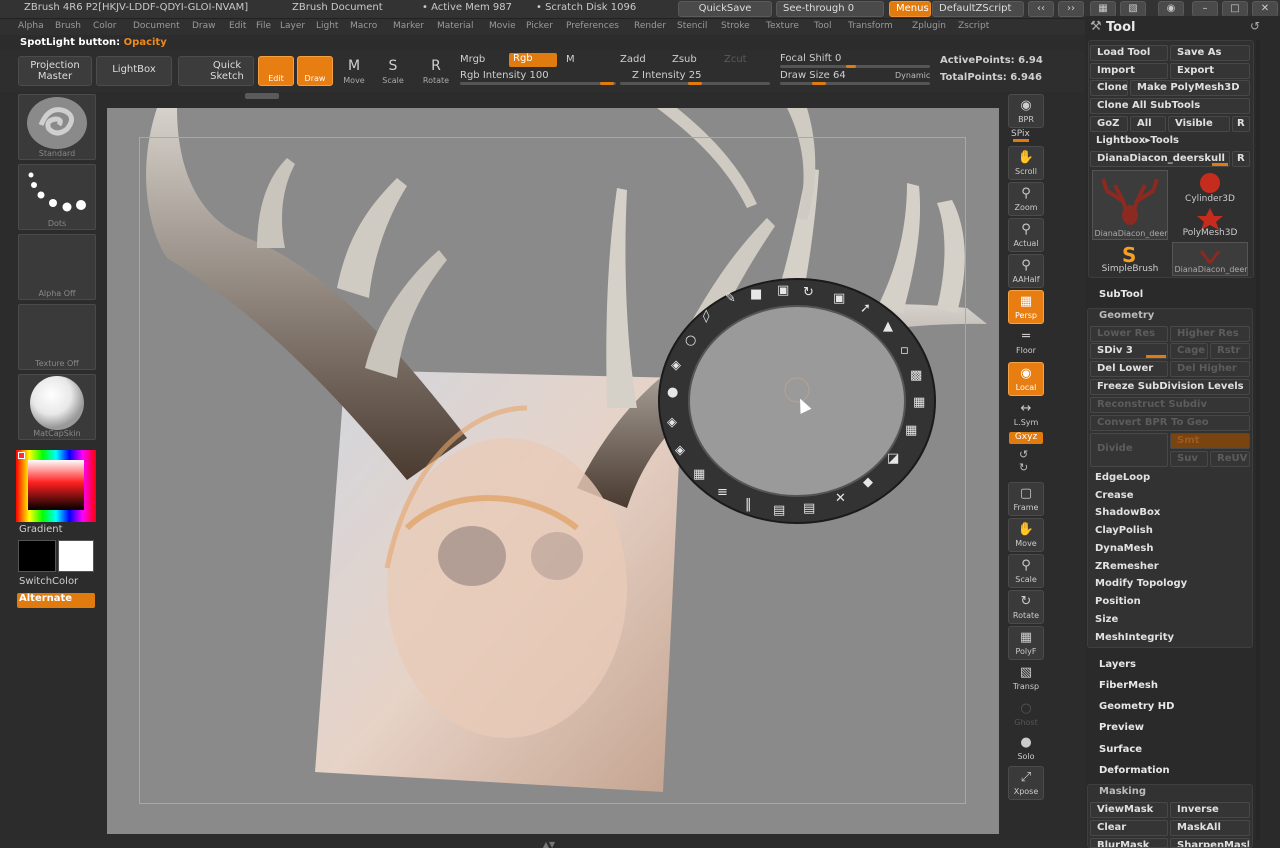 Image resolution: width=1280 pixels, height=848 pixels. What do you see at coordinates (1170, 387) in the screenshot?
I see `freeze-subdivision-button: Freeze SubDivision Levels` at bounding box center [1170, 387].